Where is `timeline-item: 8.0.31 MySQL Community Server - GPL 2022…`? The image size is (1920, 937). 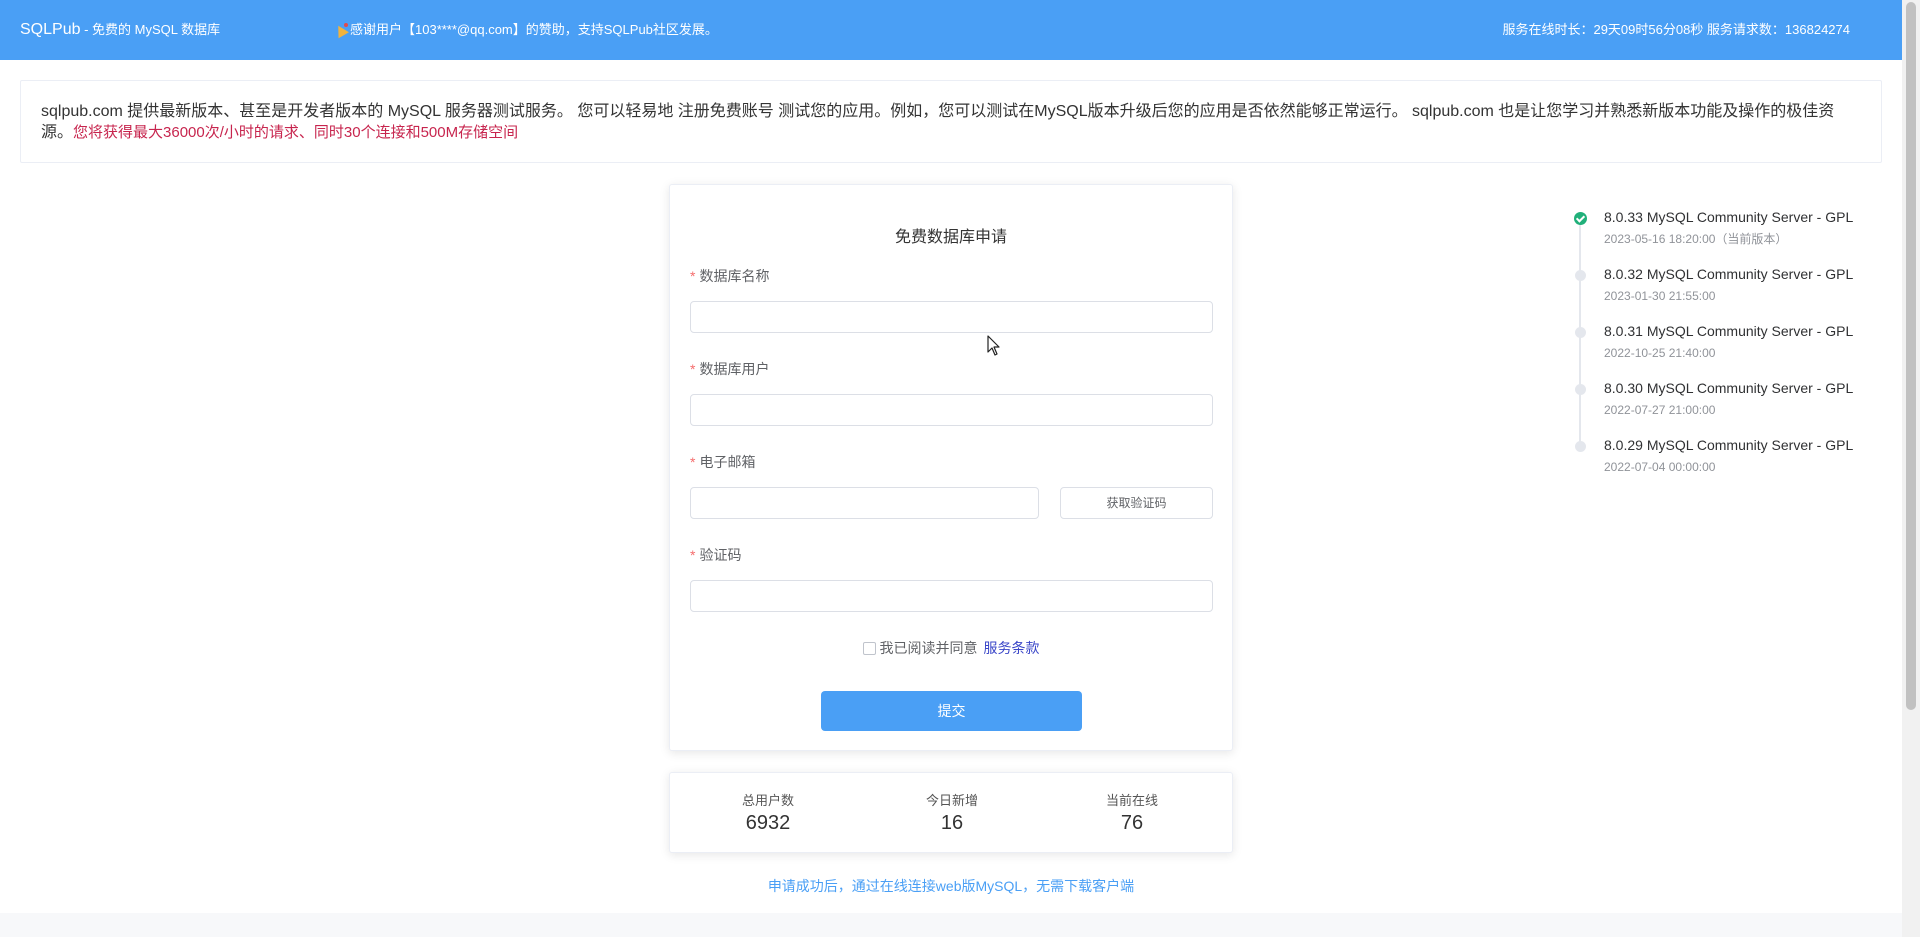 timeline-item: 8.0.31 MySQL Community Server - GPL 2022… is located at coordinates (1732, 350).